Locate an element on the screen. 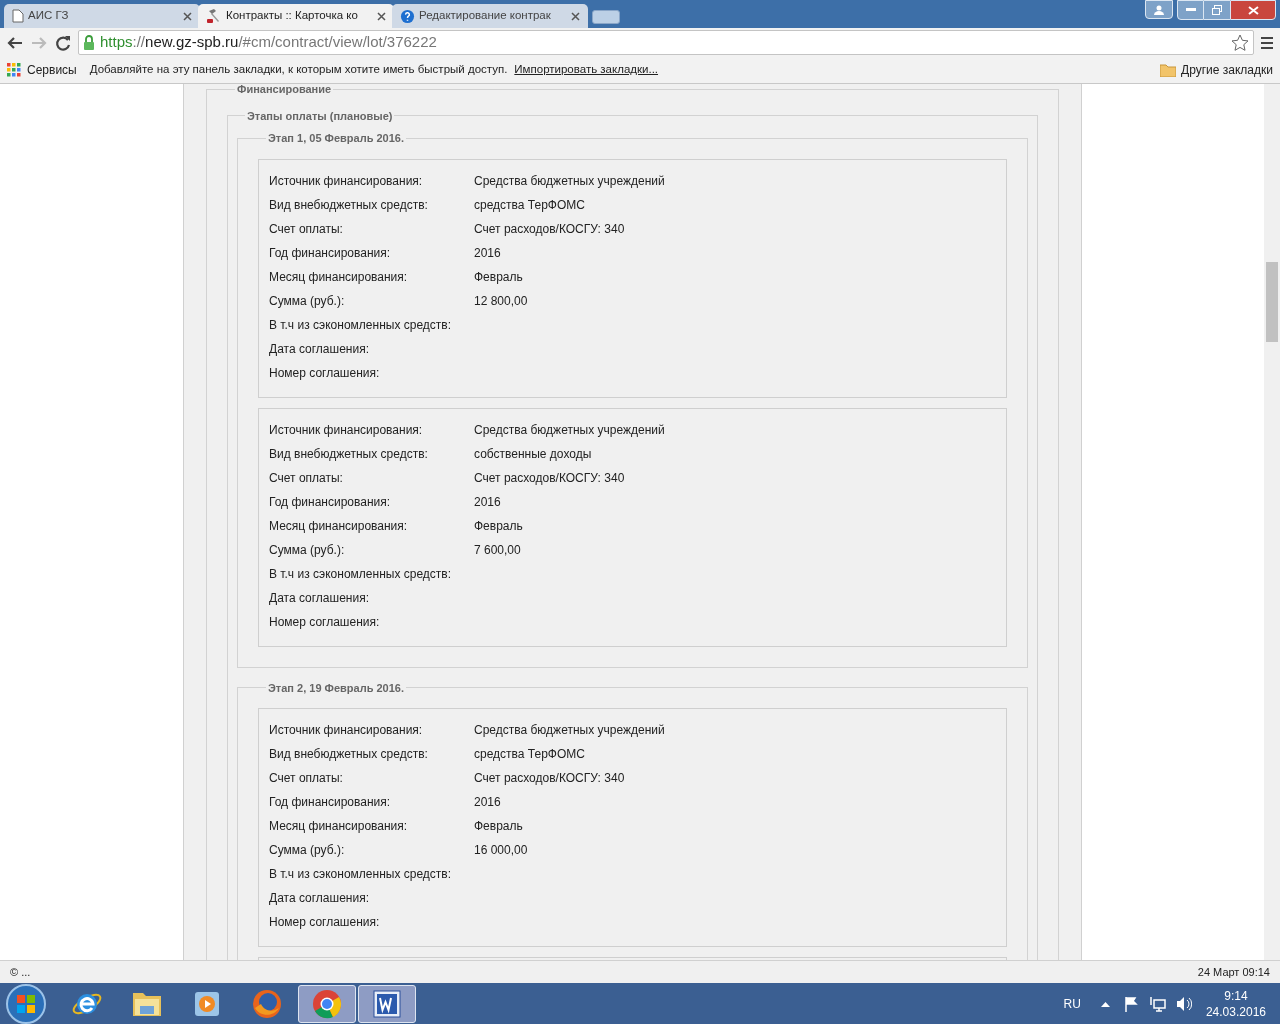 Image resolution: width=1280 pixels, height=1024 pixels. section-legend: Этап 1, 05 Февраль 2016. is located at coordinates (336, 138).